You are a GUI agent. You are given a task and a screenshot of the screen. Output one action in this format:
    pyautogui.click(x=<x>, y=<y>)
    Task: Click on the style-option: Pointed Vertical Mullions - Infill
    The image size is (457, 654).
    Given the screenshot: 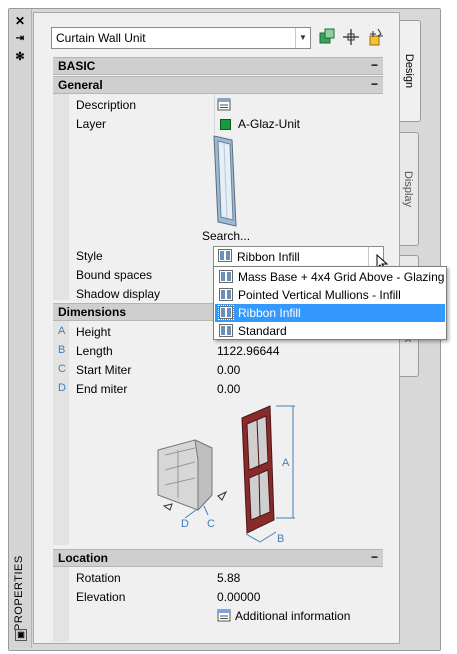 What is the action you would take?
    pyautogui.click(x=330, y=295)
    